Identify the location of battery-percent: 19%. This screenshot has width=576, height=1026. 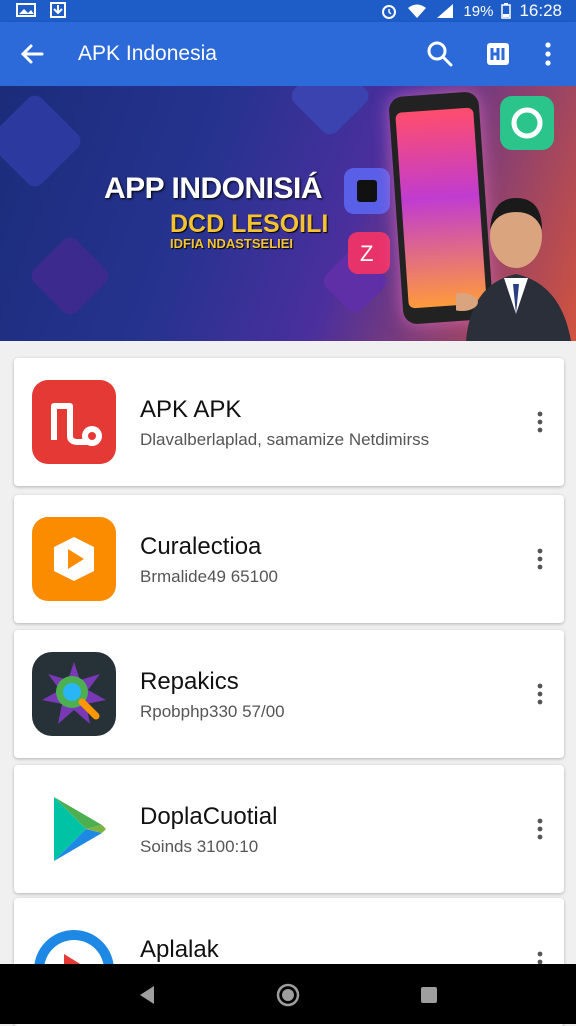
(478, 11).